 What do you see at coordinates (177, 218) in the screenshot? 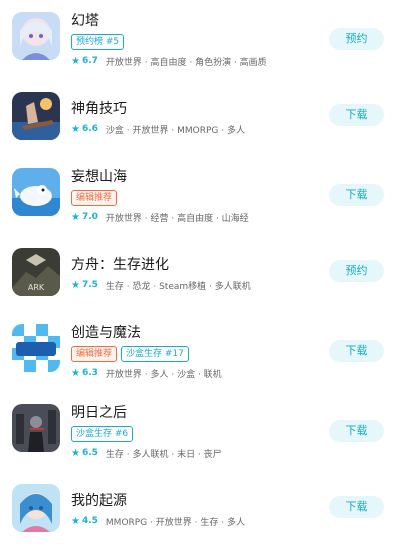
I see `genre-list: 开放世界 · 经营 · 高自由度 · 山海经` at bounding box center [177, 218].